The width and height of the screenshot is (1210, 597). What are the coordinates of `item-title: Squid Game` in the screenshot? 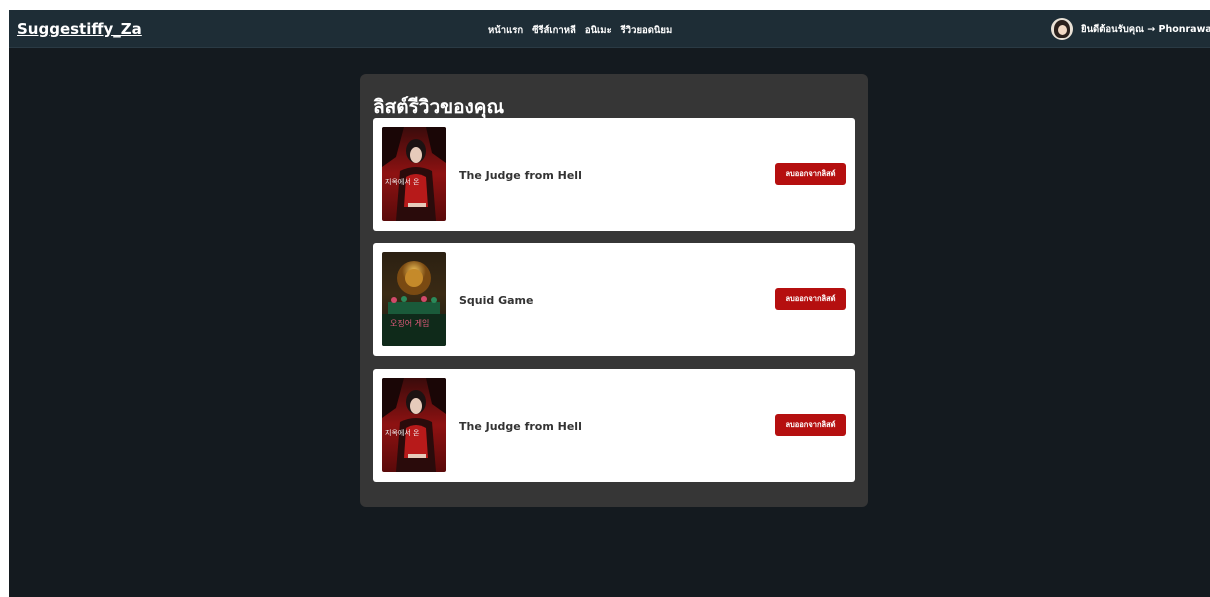 It's located at (496, 300).